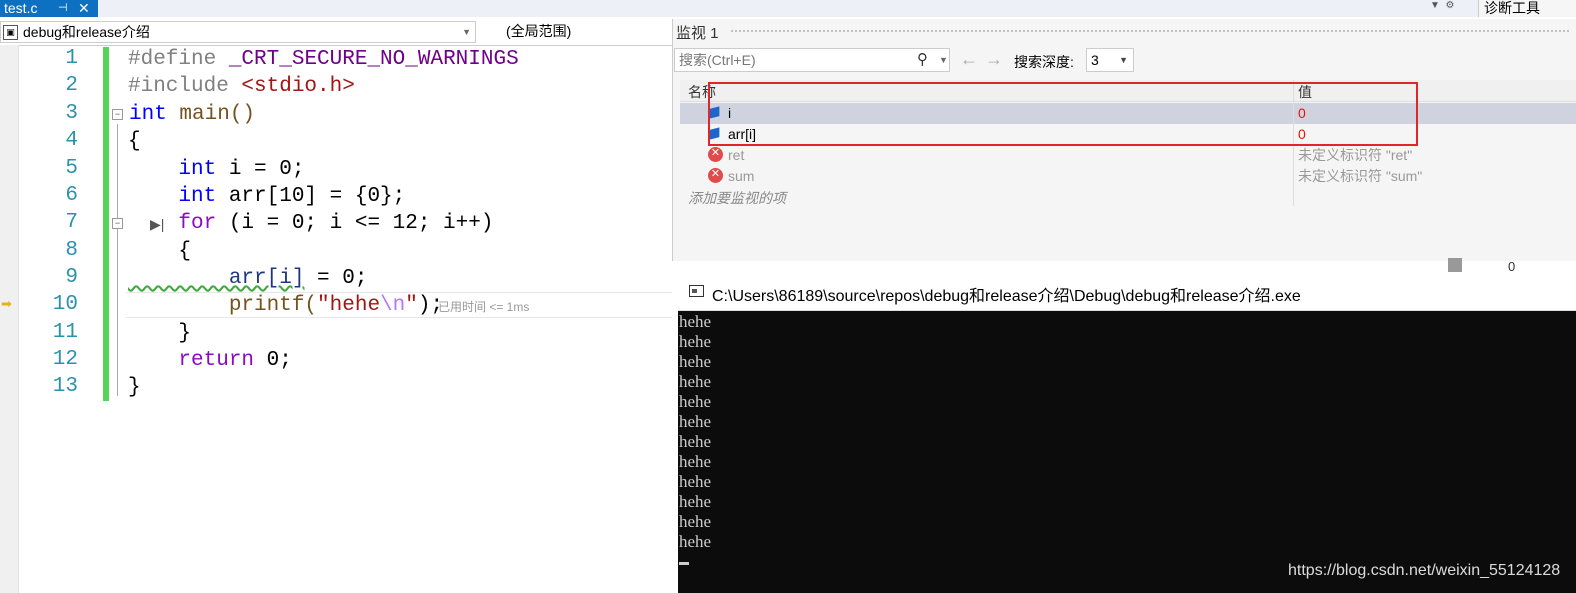 The height and width of the screenshot is (593, 1576). What do you see at coordinates (788, 8) in the screenshot?
I see `document-tab-strip` at bounding box center [788, 8].